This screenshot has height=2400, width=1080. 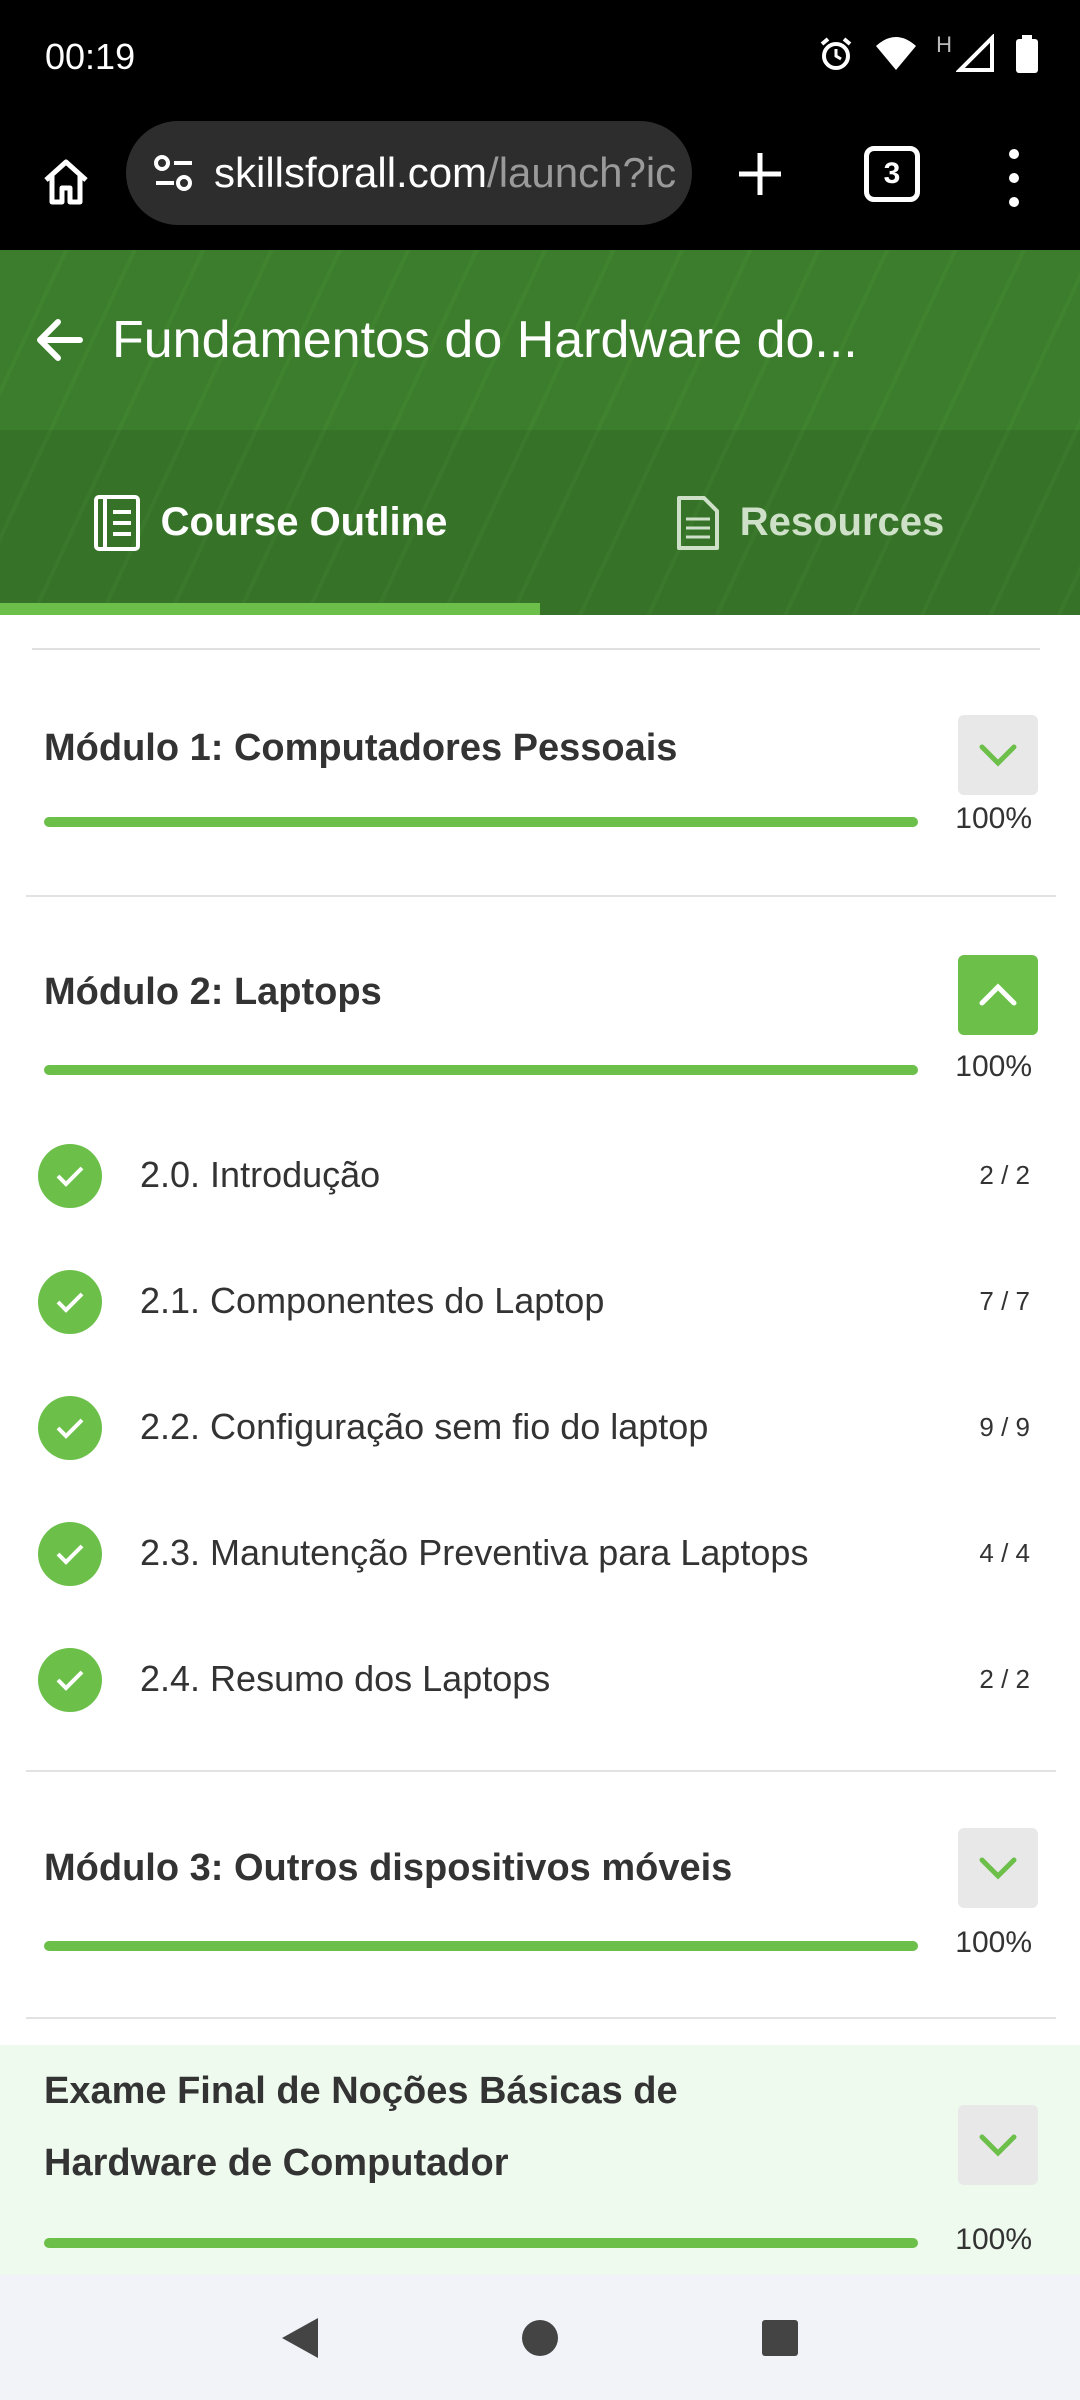 What do you see at coordinates (1004, 1553) in the screenshot?
I see `lesson-count: 4 / 4` at bounding box center [1004, 1553].